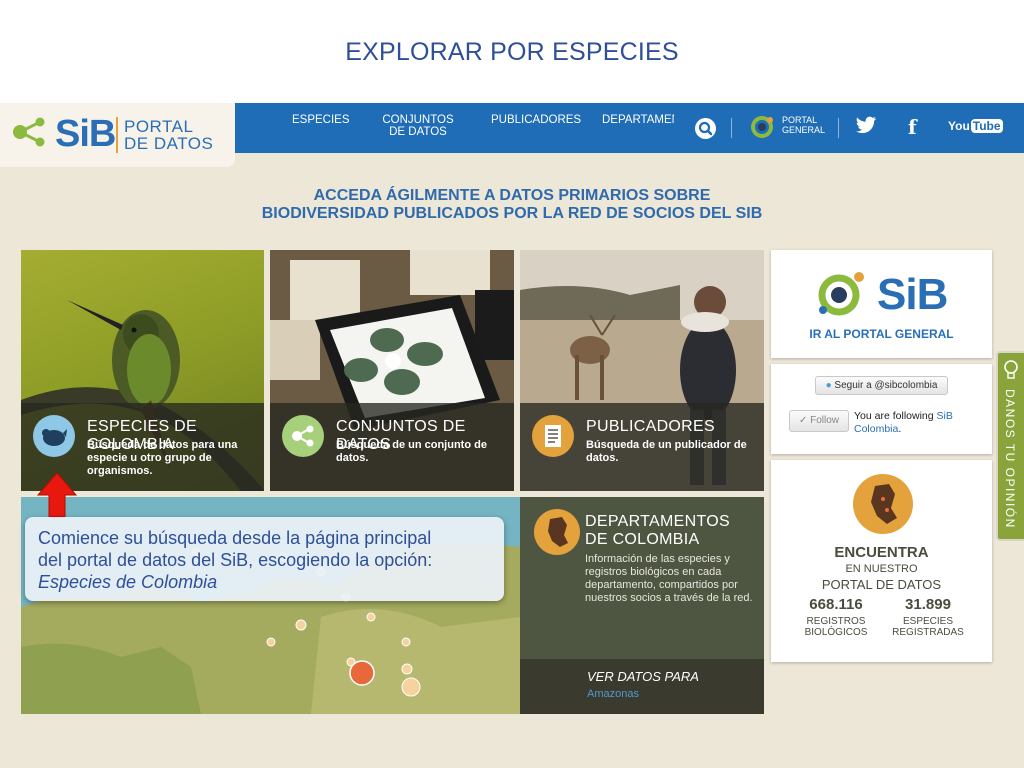 The image size is (1024, 768). Describe the element at coordinates (642, 686) in the screenshot. I see `ver-datos-bar: VER DATOS PARA Amazonas` at that location.